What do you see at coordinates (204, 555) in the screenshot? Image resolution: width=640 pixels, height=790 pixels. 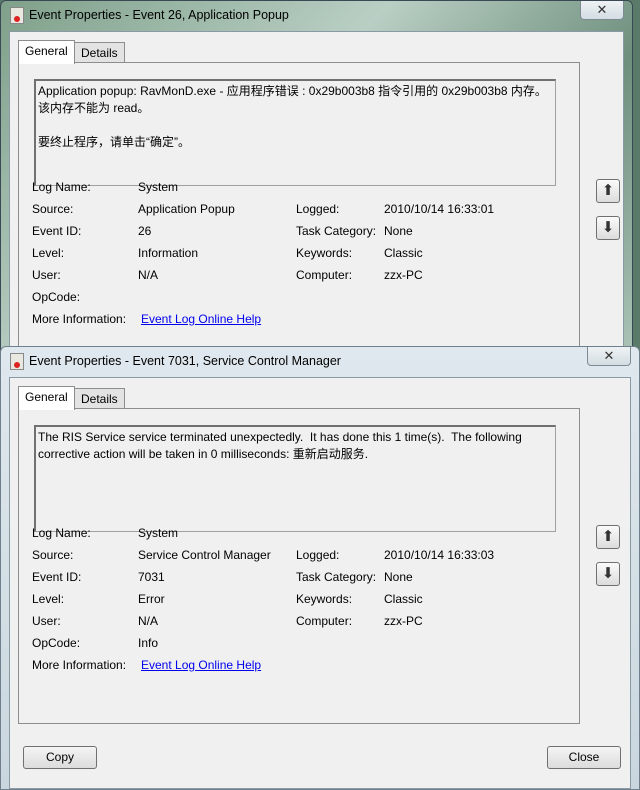 I see `source-value: Service Control Manager` at bounding box center [204, 555].